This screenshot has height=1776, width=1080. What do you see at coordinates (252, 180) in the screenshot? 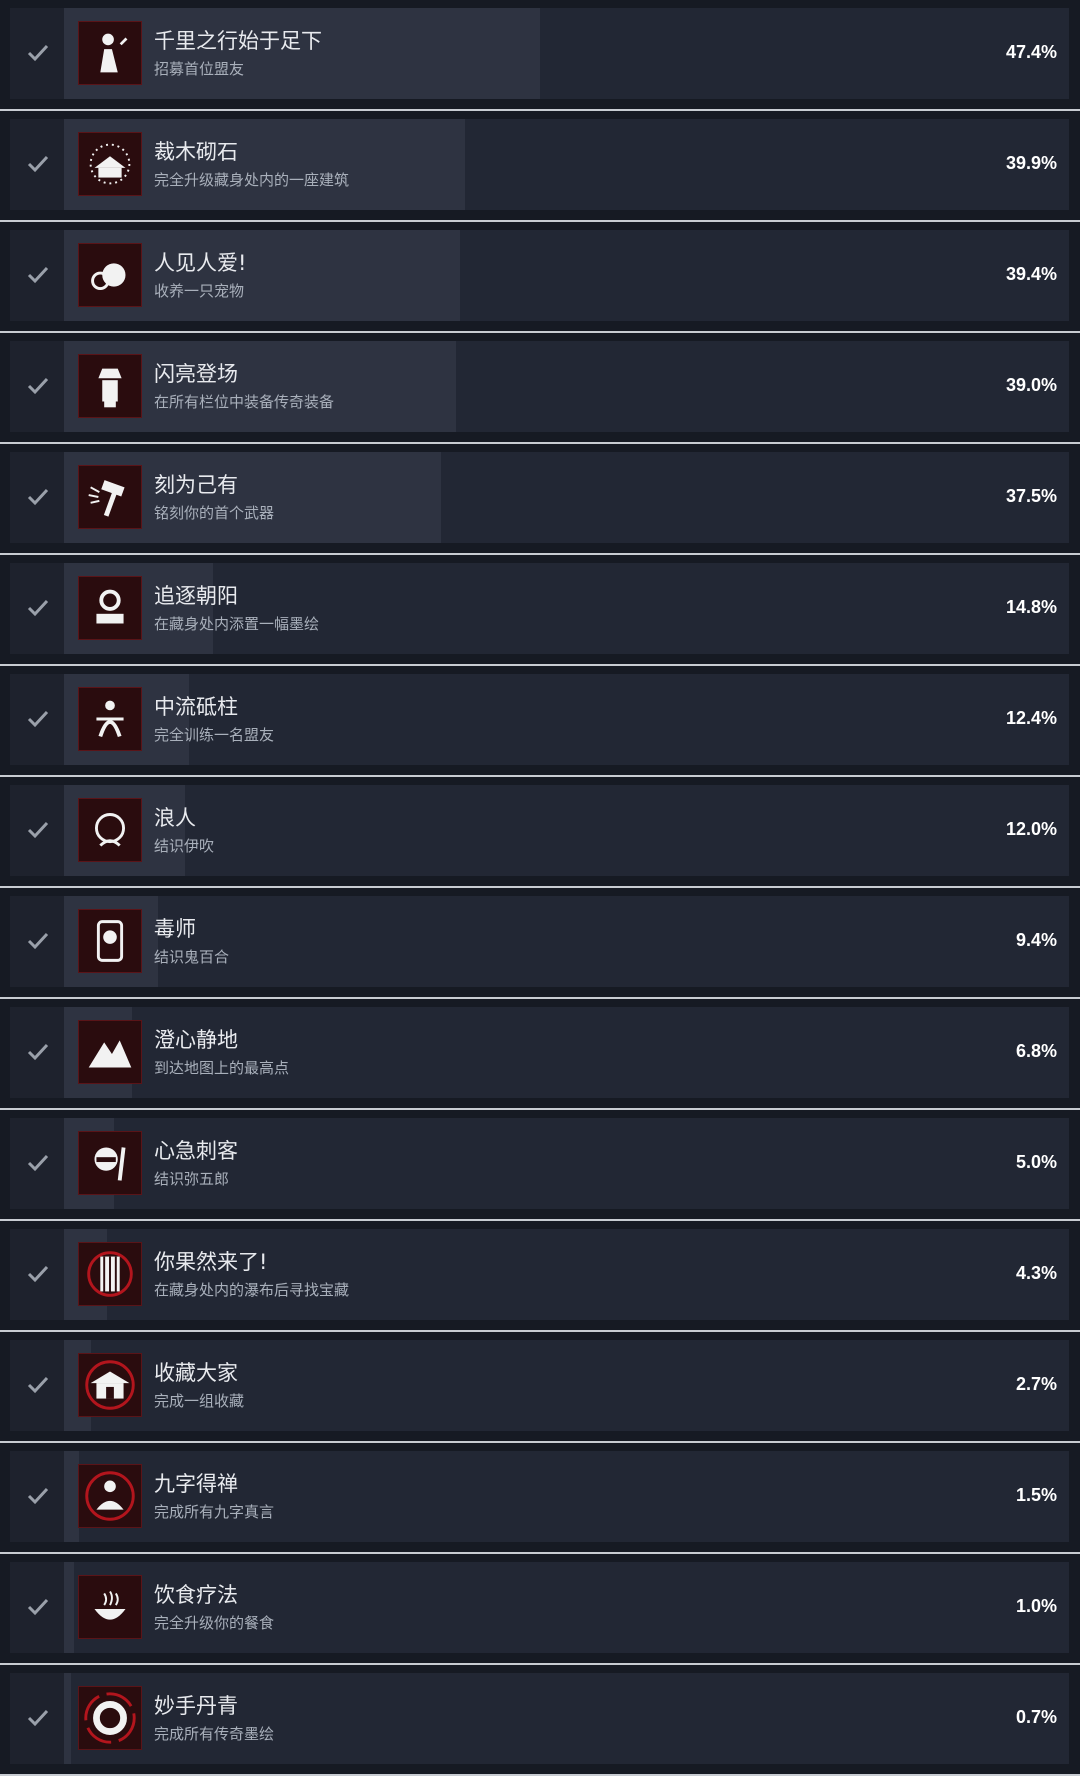
I see `achievement-description: 完全升级藏身处内的一座建筑` at bounding box center [252, 180].